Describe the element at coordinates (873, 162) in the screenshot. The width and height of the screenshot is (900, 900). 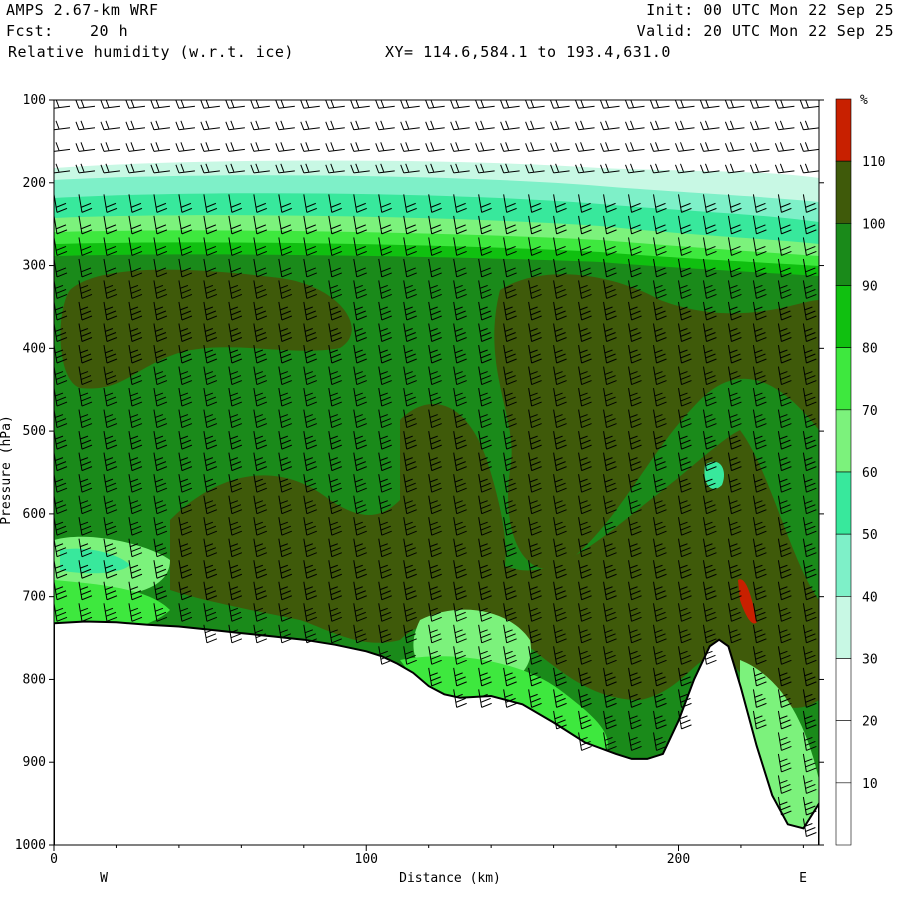
I see `colorbar-label: 110` at that location.